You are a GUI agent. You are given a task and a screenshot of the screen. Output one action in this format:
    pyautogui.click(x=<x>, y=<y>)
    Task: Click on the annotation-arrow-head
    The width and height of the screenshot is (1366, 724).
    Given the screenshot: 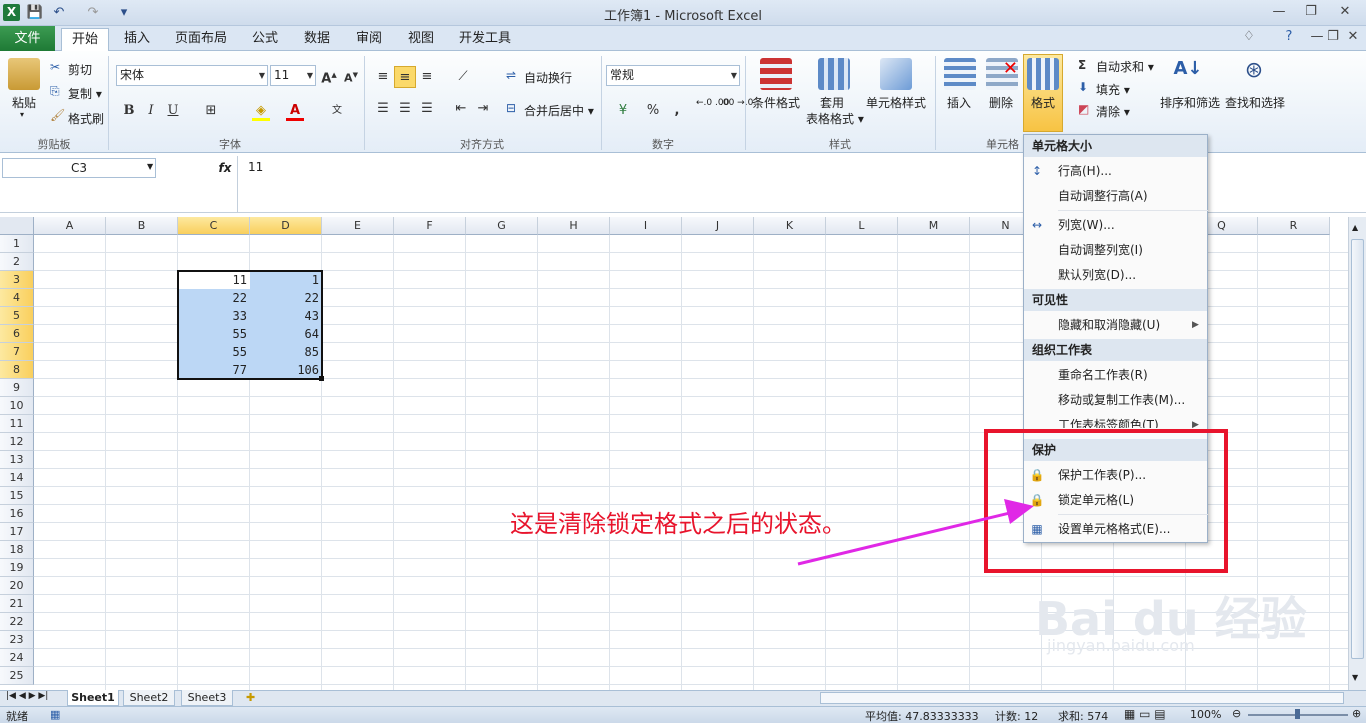 What is the action you would take?
    pyautogui.click(x=1019, y=511)
    